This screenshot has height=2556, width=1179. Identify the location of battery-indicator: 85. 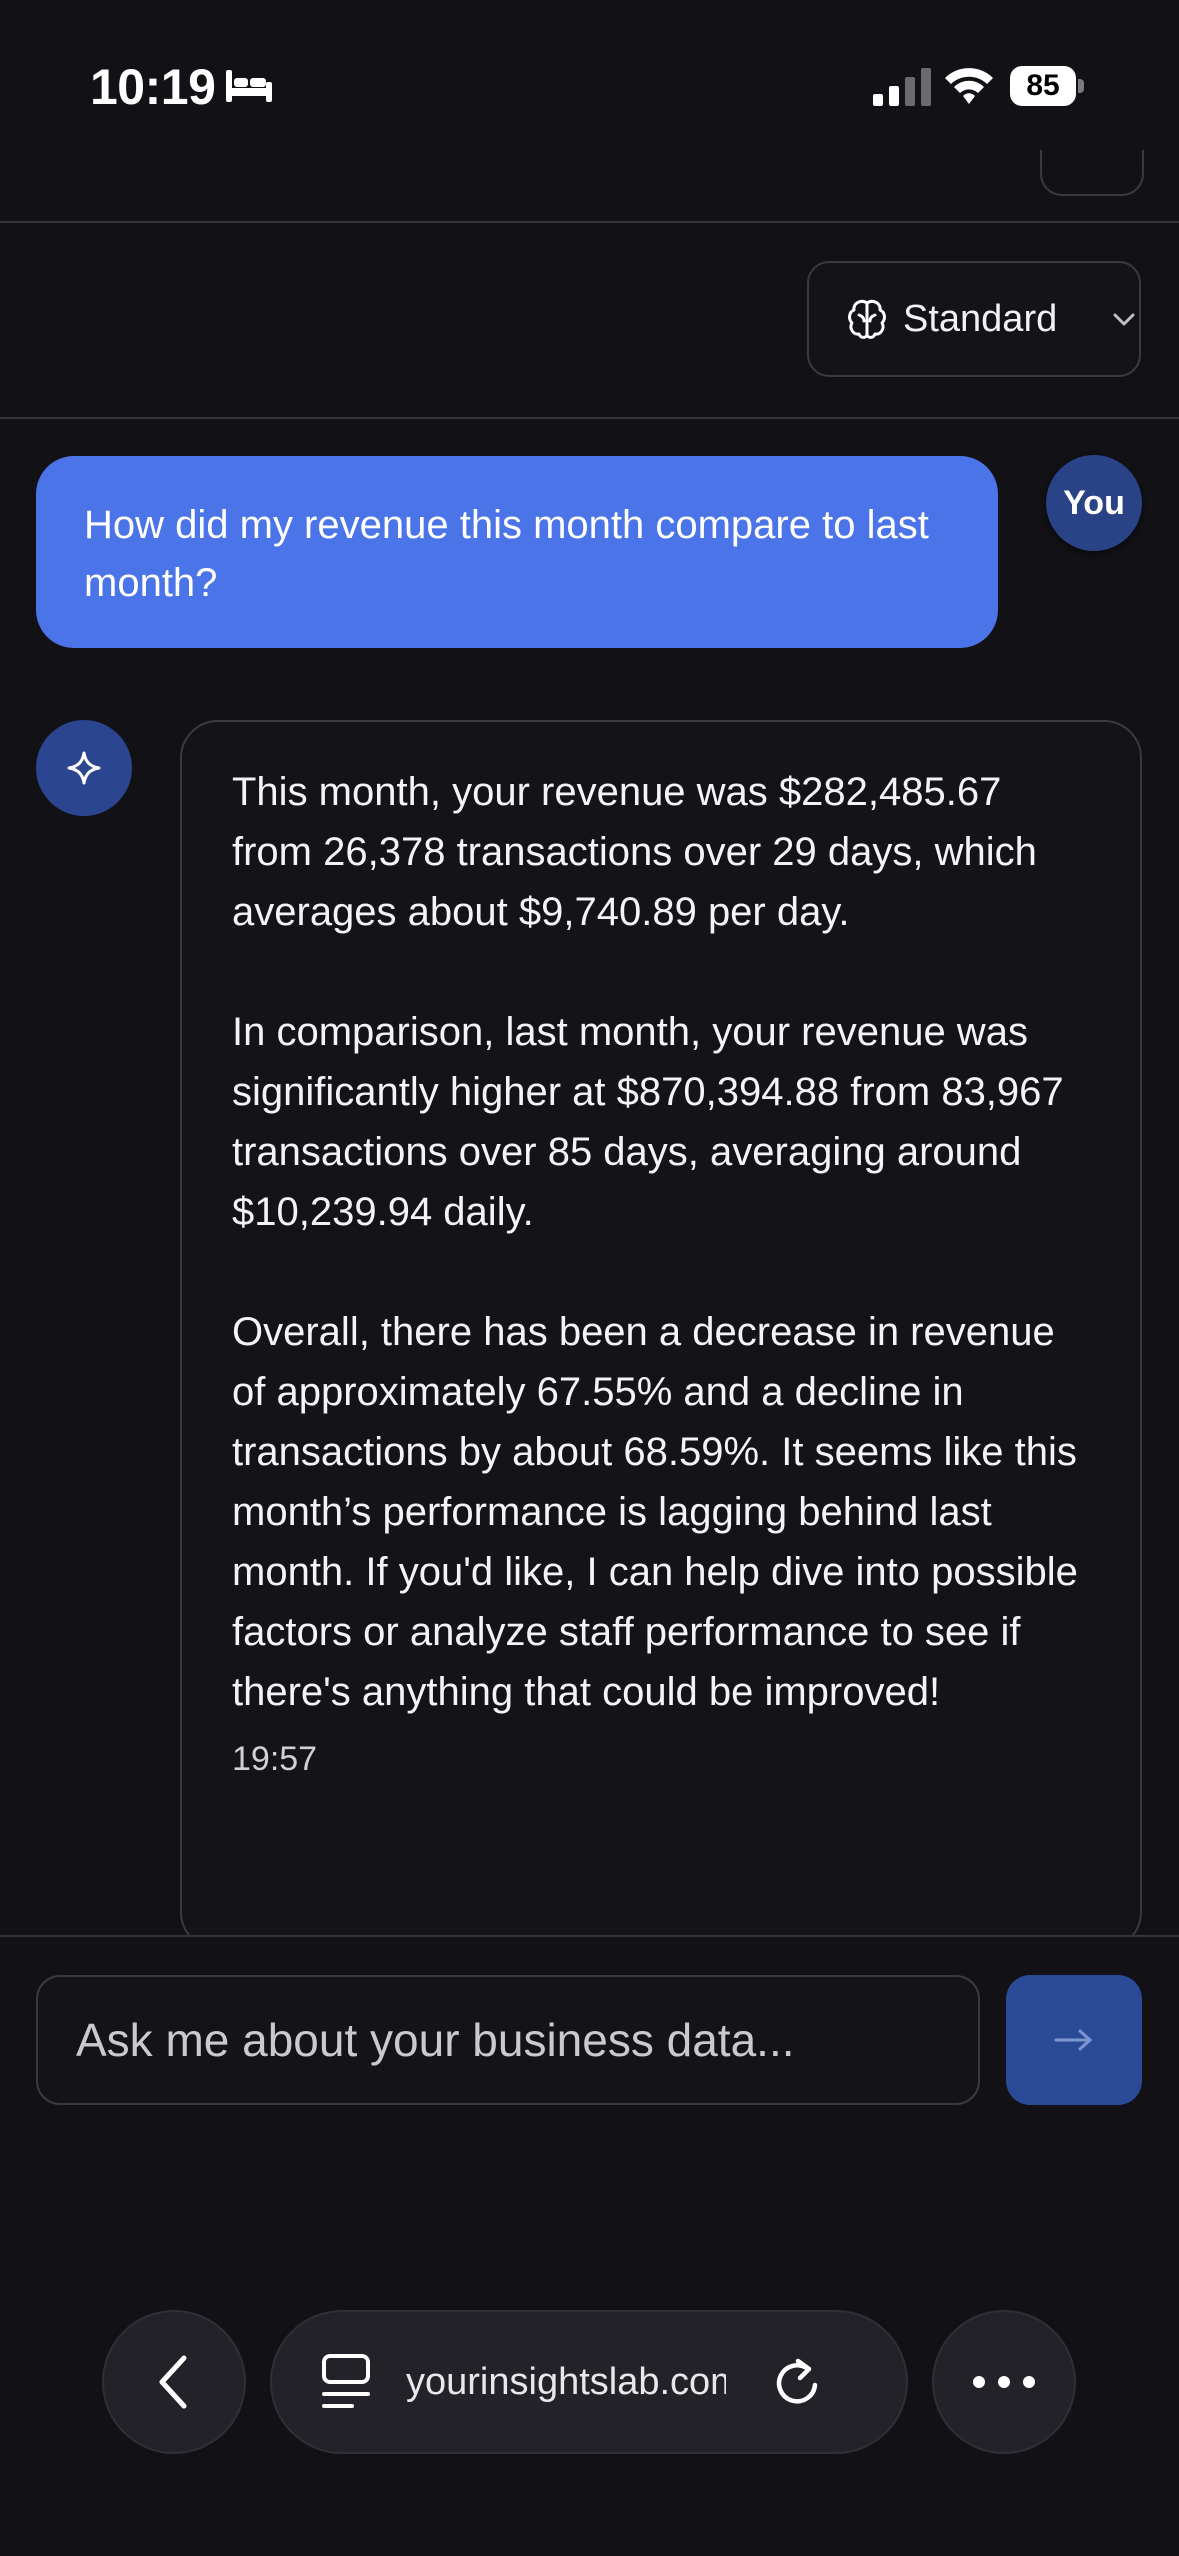
(1048, 86).